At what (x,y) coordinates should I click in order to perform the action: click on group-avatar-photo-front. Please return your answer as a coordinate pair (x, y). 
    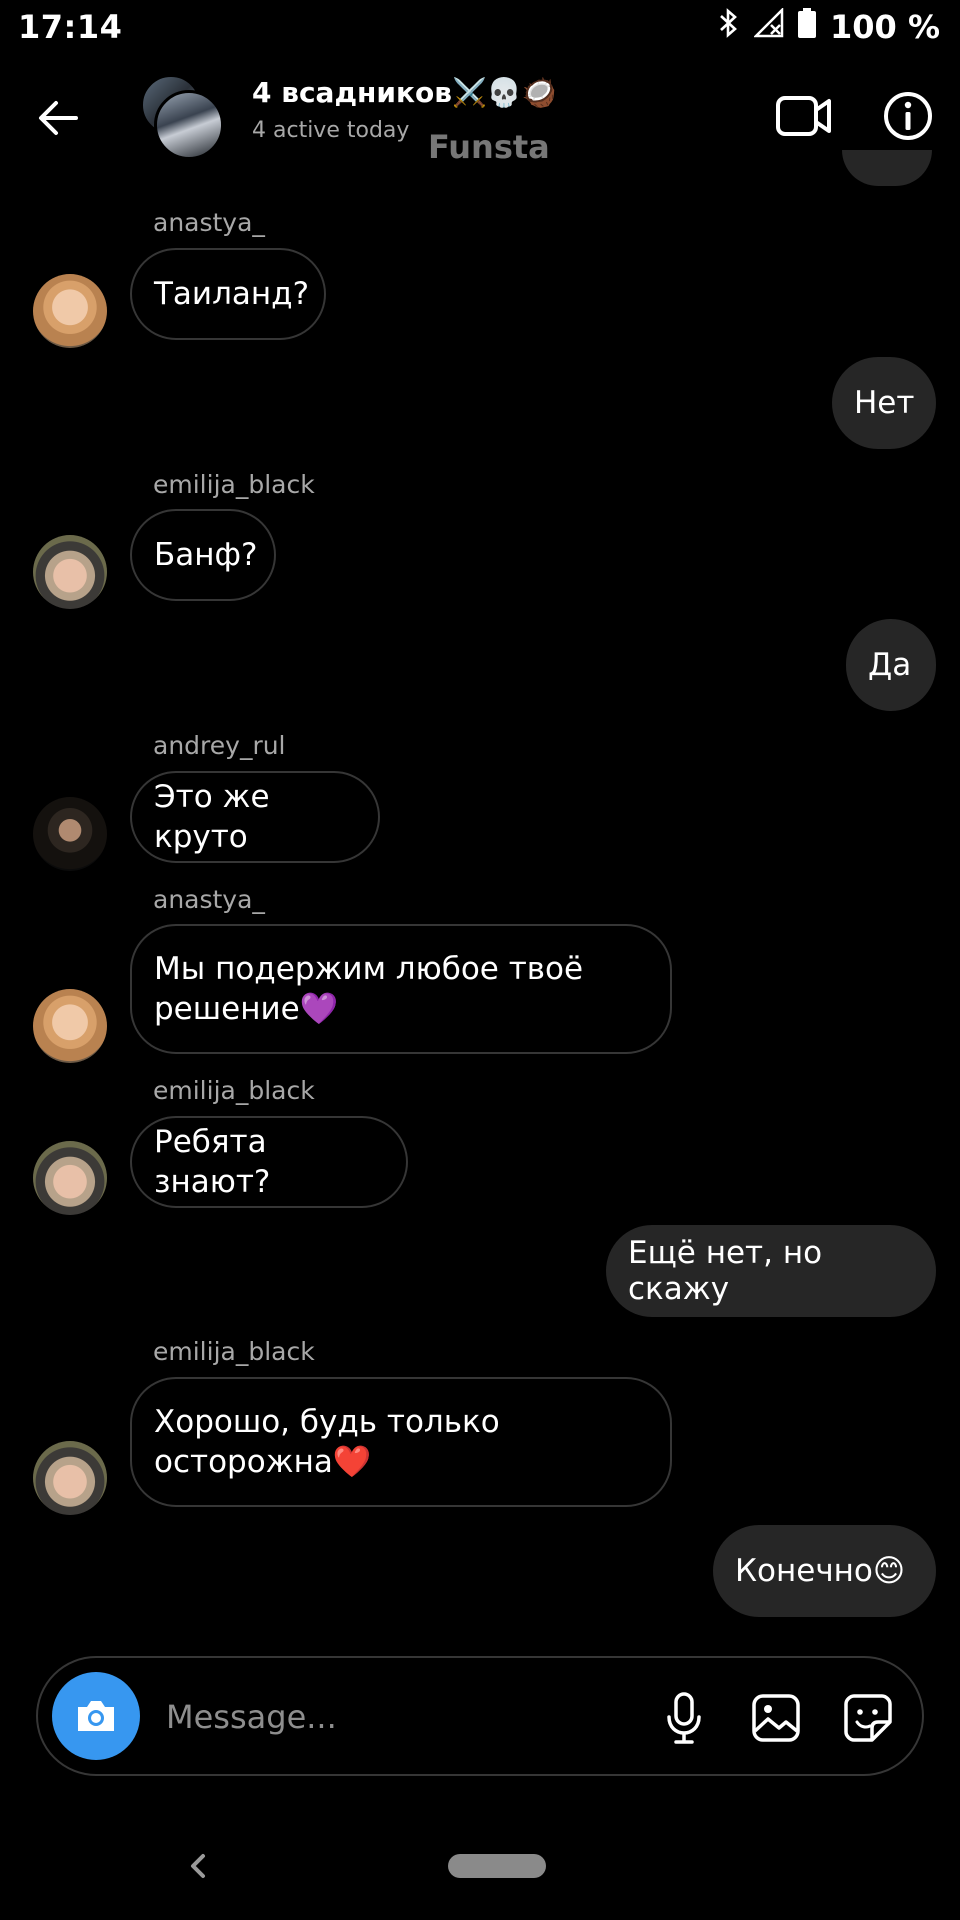
    Looking at the image, I should click on (189, 125).